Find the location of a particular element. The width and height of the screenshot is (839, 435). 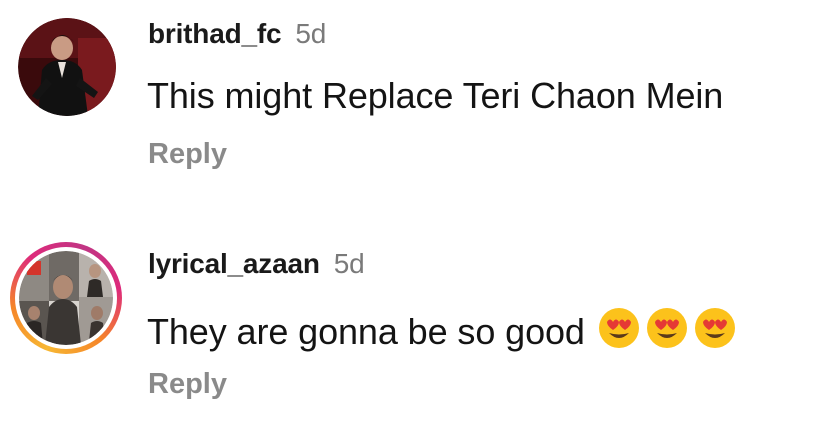

comment-username-line: lyrical_azaan 5d is located at coordinates (256, 264).